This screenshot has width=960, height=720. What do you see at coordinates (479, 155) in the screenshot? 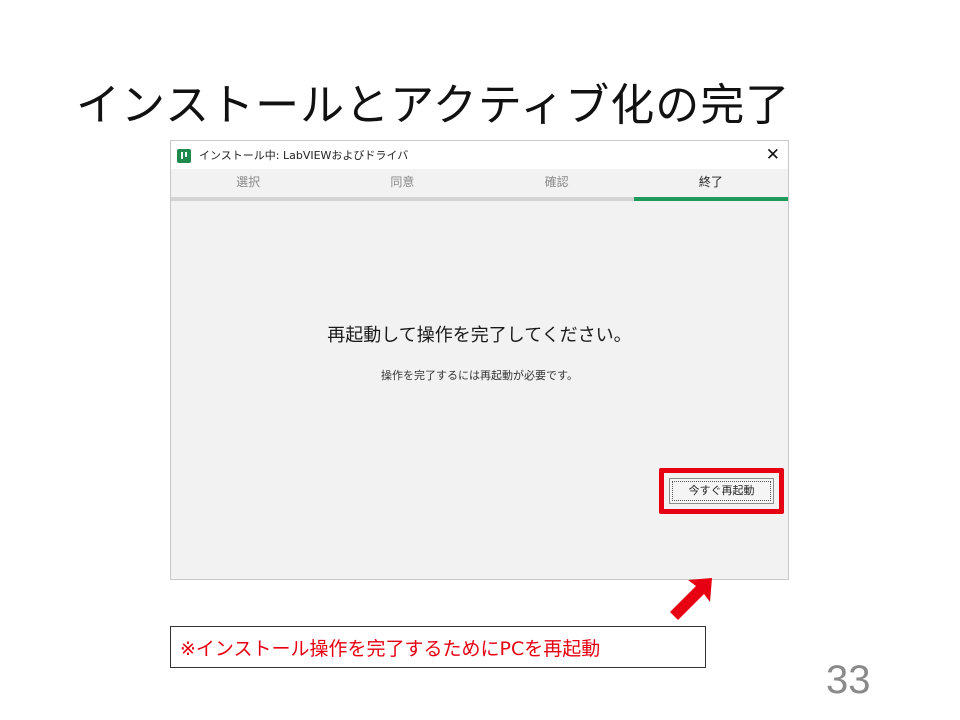
I see `window-titlebar: インストール中: LabVIEWおよびドライバ ✕` at bounding box center [479, 155].